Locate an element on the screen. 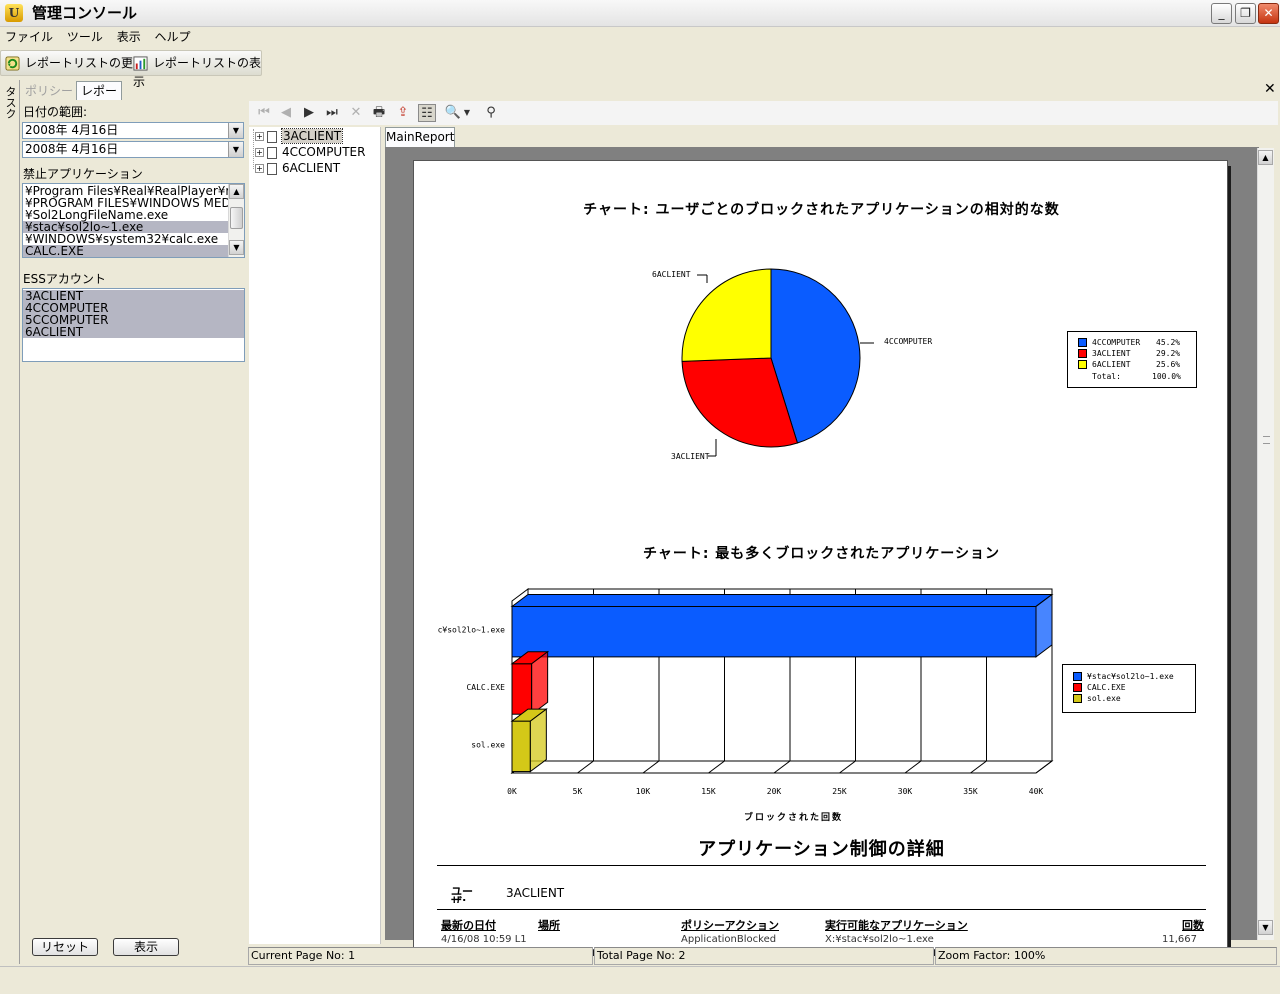 The width and height of the screenshot is (1280, 994). print-icon: 🖶 is located at coordinates (379, 113).